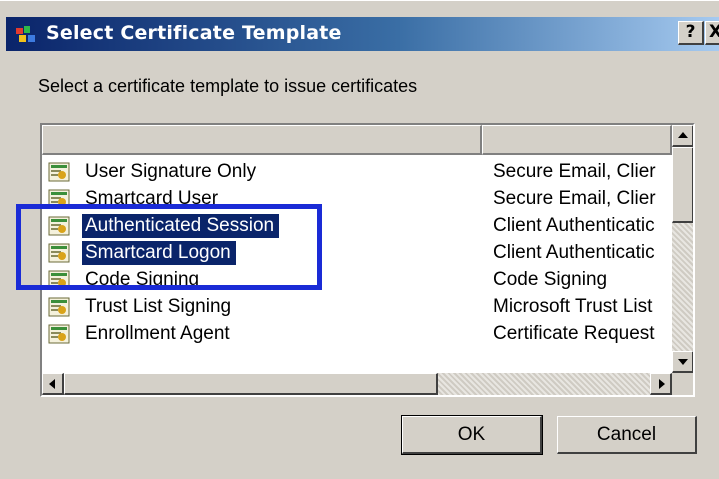  Describe the element at coordinates (251, 384) in the screenshot. I see `horizontal-scroll-thumb` at that location.